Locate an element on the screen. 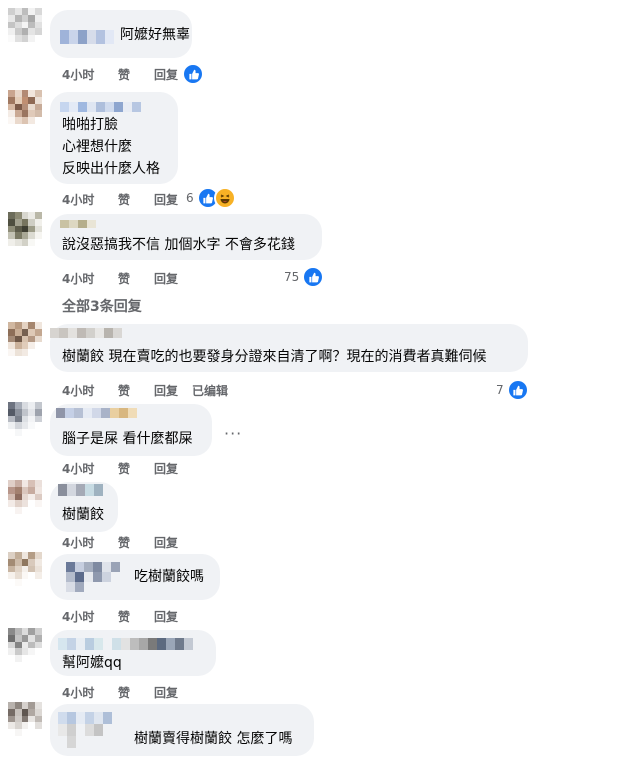 This screenshot has height=760, width=624. reaction-count: 75 is located at coordinates (292, 277).